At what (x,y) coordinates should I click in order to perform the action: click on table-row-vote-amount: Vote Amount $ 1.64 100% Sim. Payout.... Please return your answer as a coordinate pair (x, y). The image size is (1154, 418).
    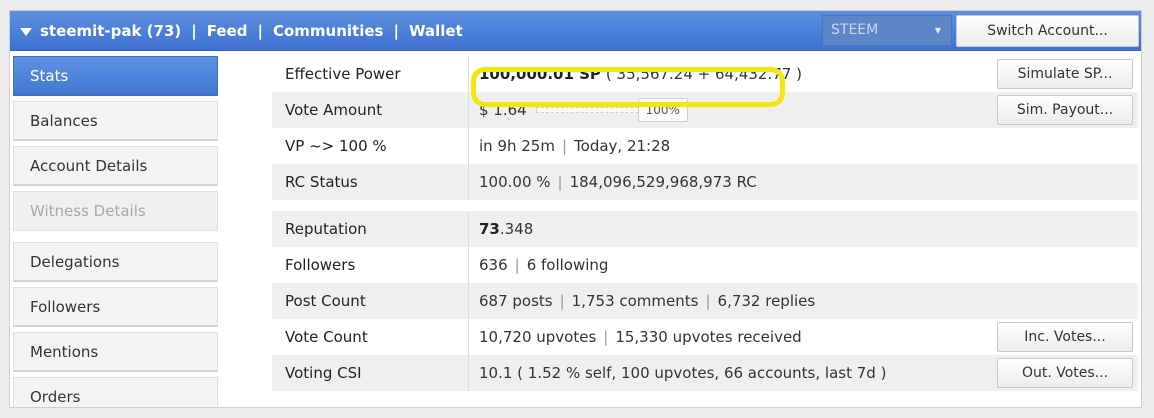
    Looking at the image, I should click on (705, 110).